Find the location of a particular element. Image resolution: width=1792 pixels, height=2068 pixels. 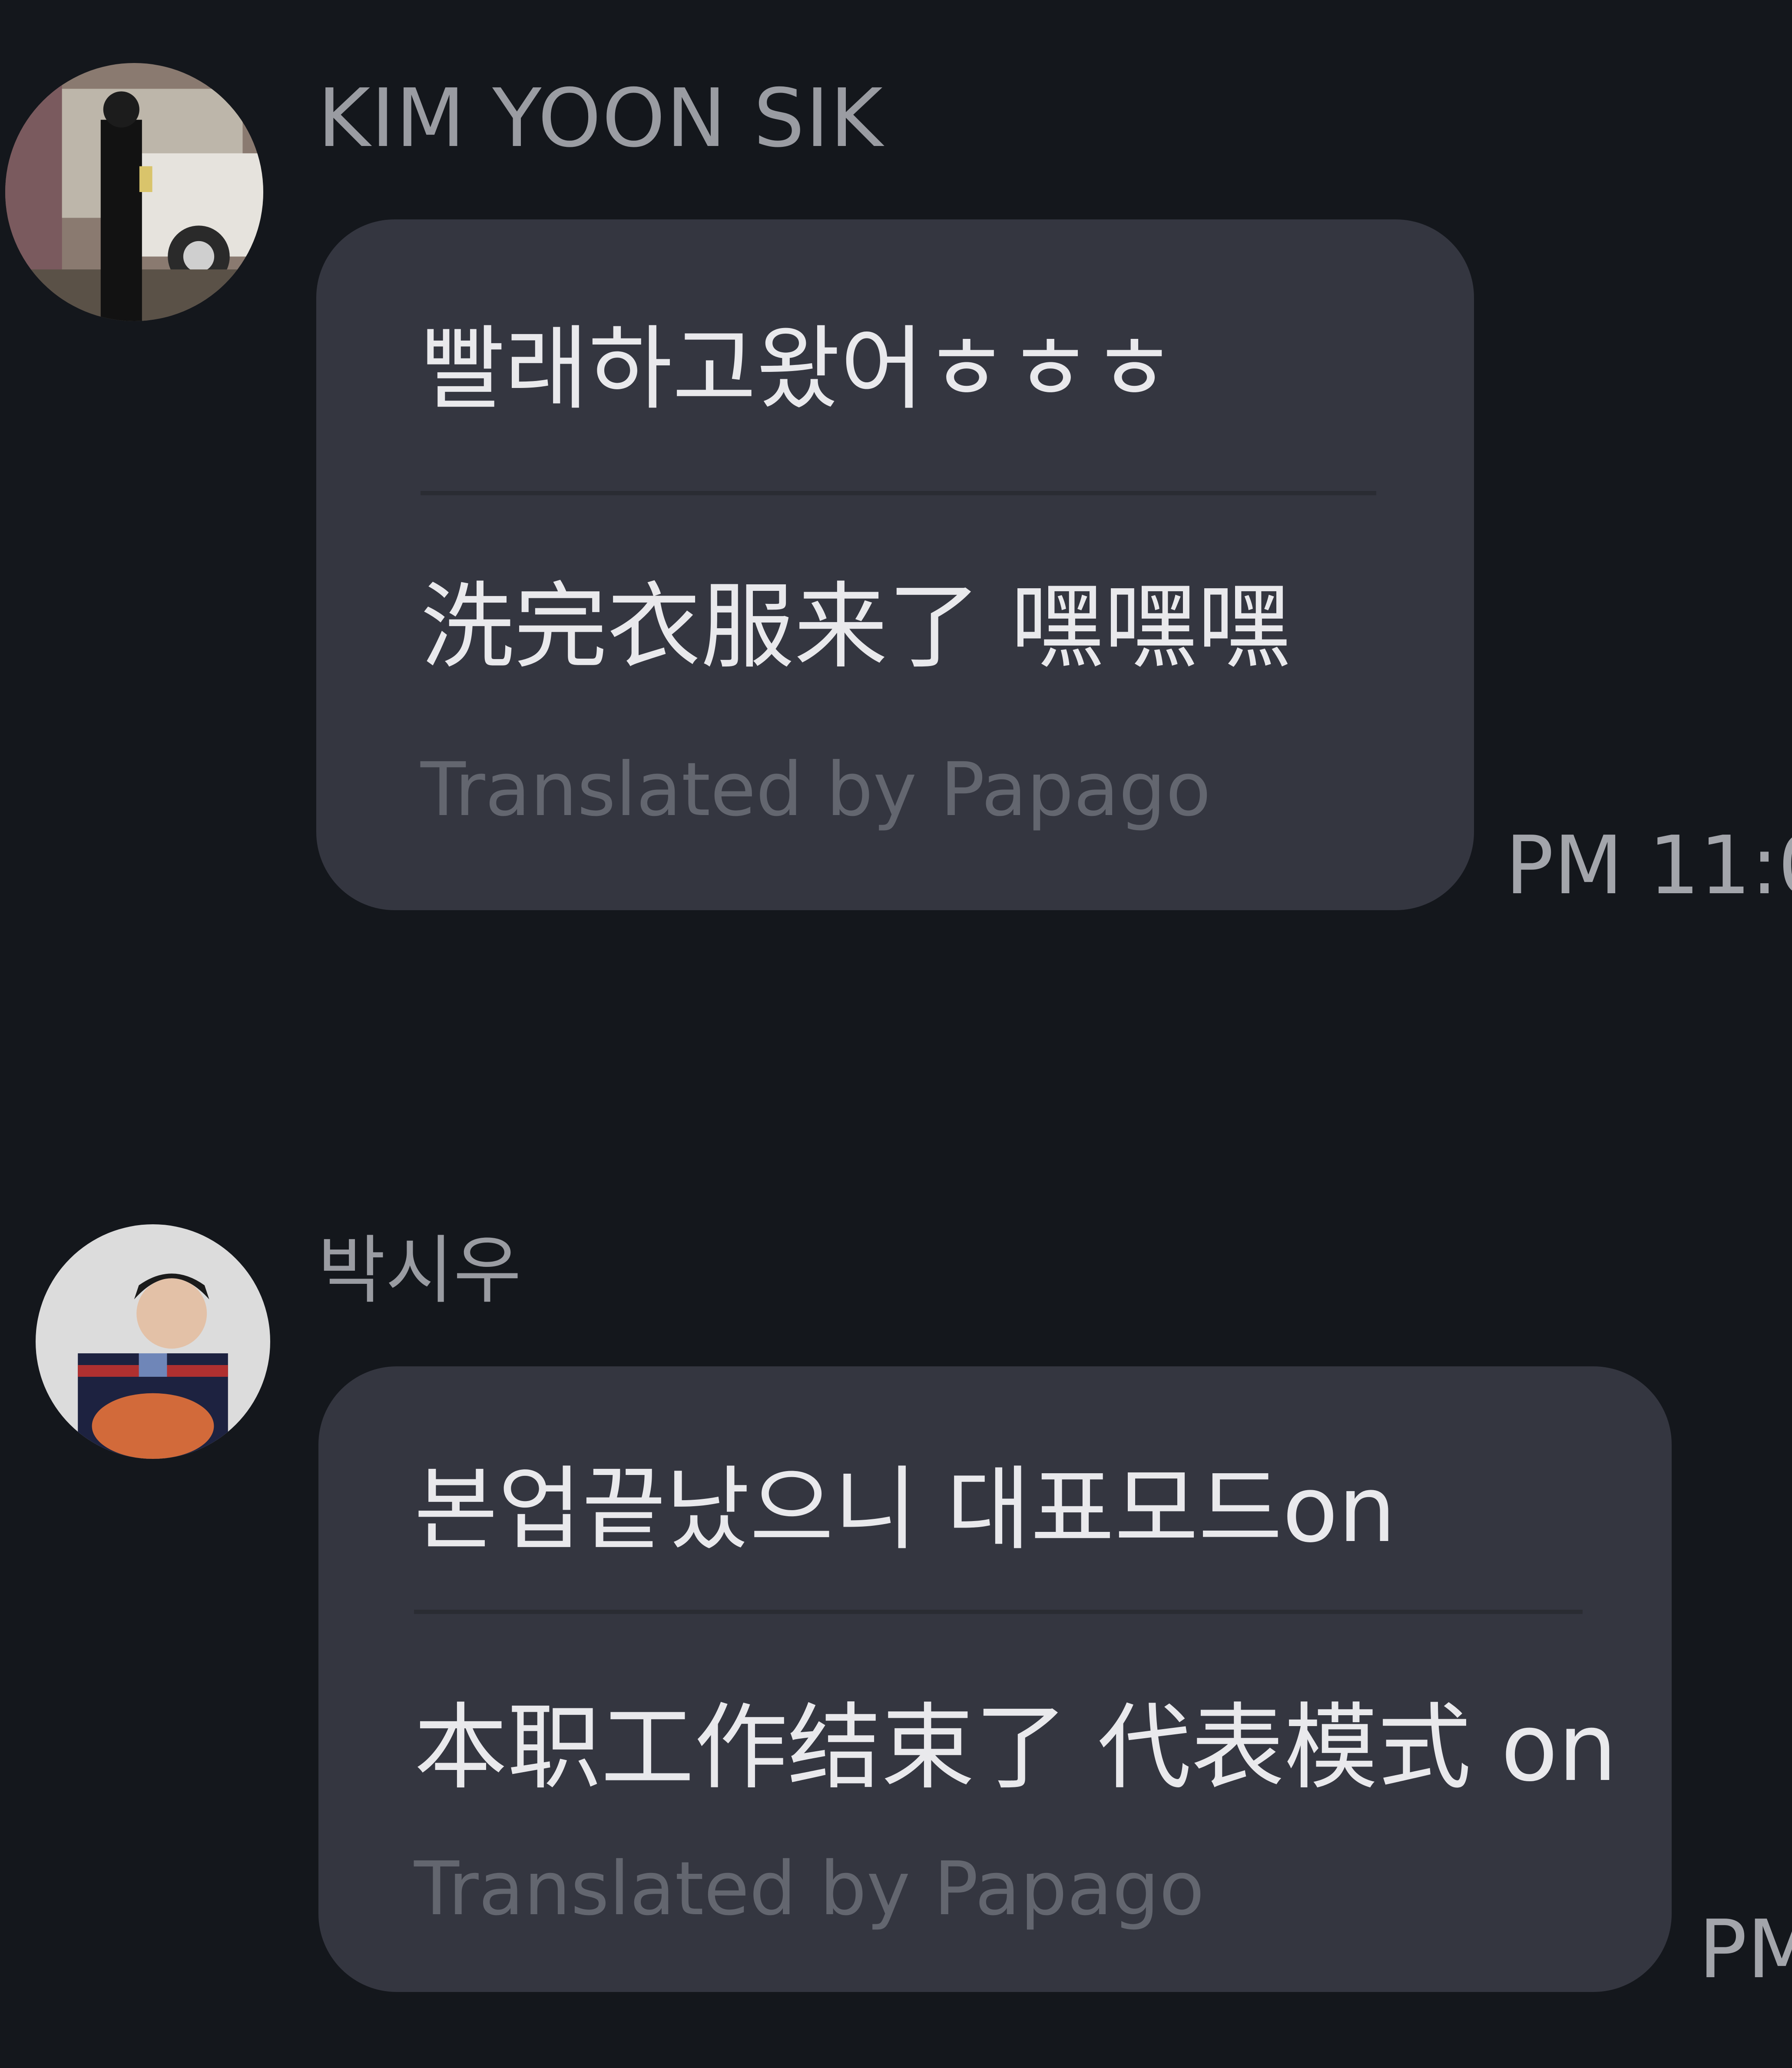

message-translation-text: 洗完衣服来了 嘿嘿嘿 is located at coordinates (856, 626).